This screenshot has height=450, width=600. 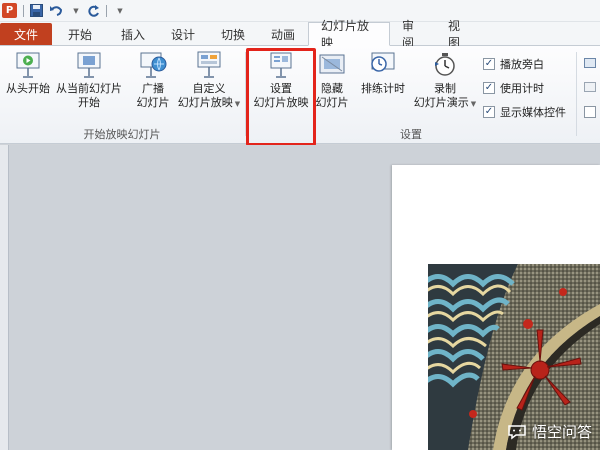 I want to click on monitor-icon, so click(x=590, y=63).